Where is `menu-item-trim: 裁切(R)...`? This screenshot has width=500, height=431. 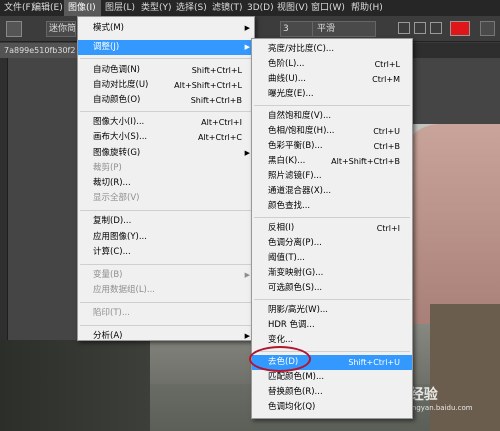
menu-item-trim: 裁切(R)... is located at coordinates (166, 183).